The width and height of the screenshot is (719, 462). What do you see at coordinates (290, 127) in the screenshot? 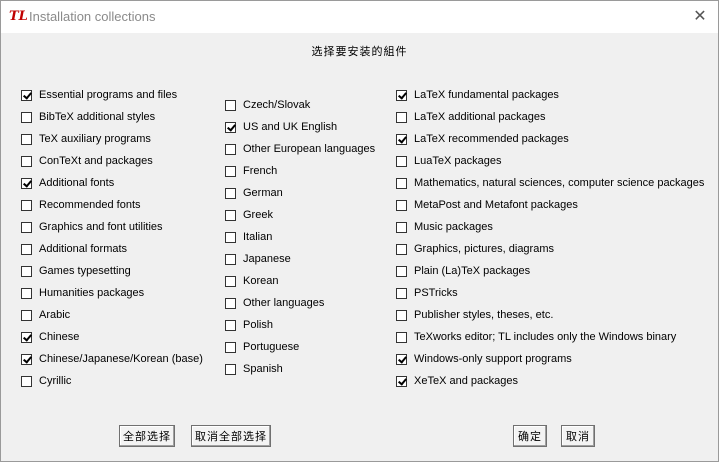
I see `collection-label: US and UK English` at bounding box center [290, 127].